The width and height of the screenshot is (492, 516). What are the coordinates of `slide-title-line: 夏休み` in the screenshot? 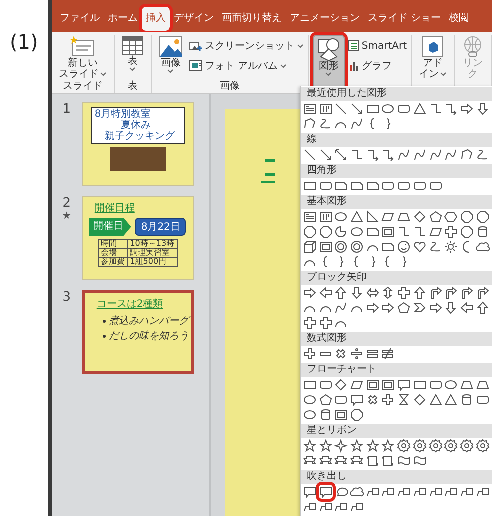 It's located at (136, 125).